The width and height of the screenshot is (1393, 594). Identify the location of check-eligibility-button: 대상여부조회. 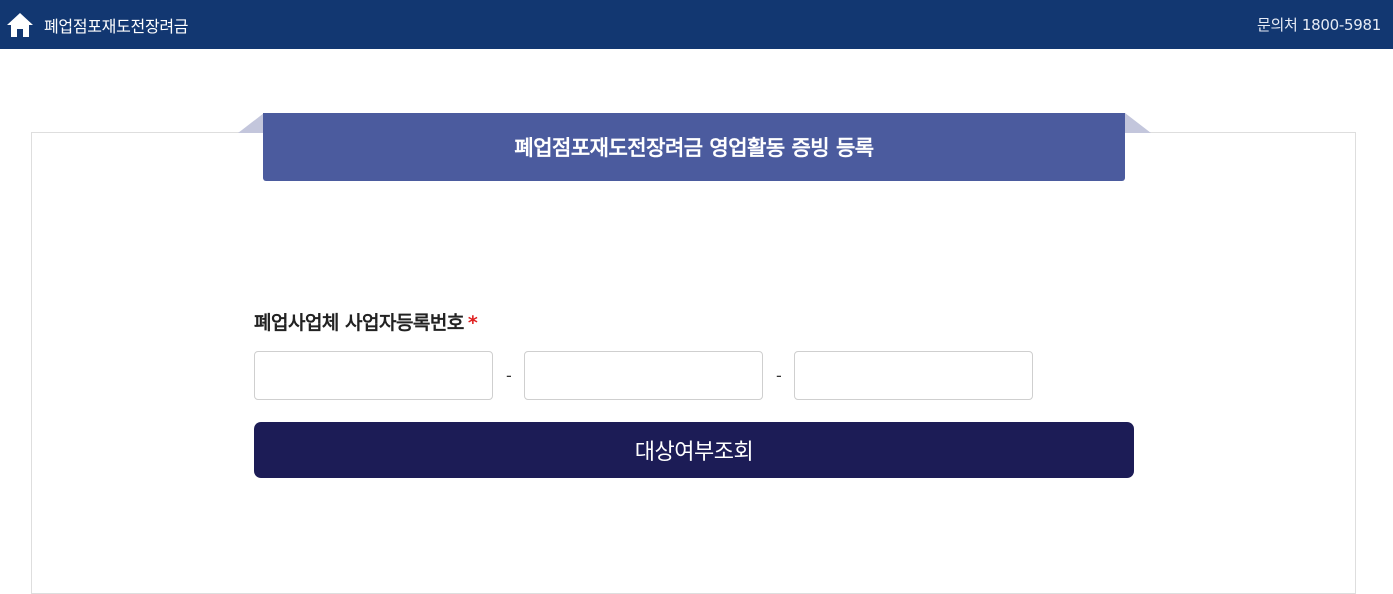
(694, 450).